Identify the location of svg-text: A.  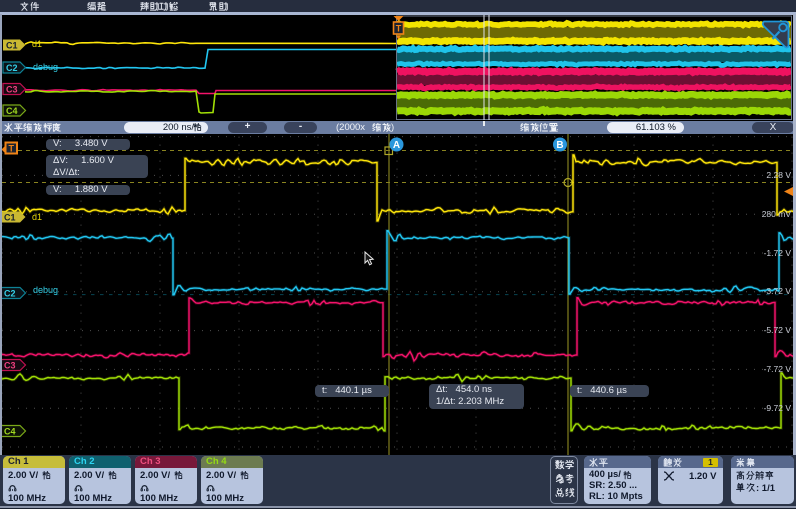
(396, 145).